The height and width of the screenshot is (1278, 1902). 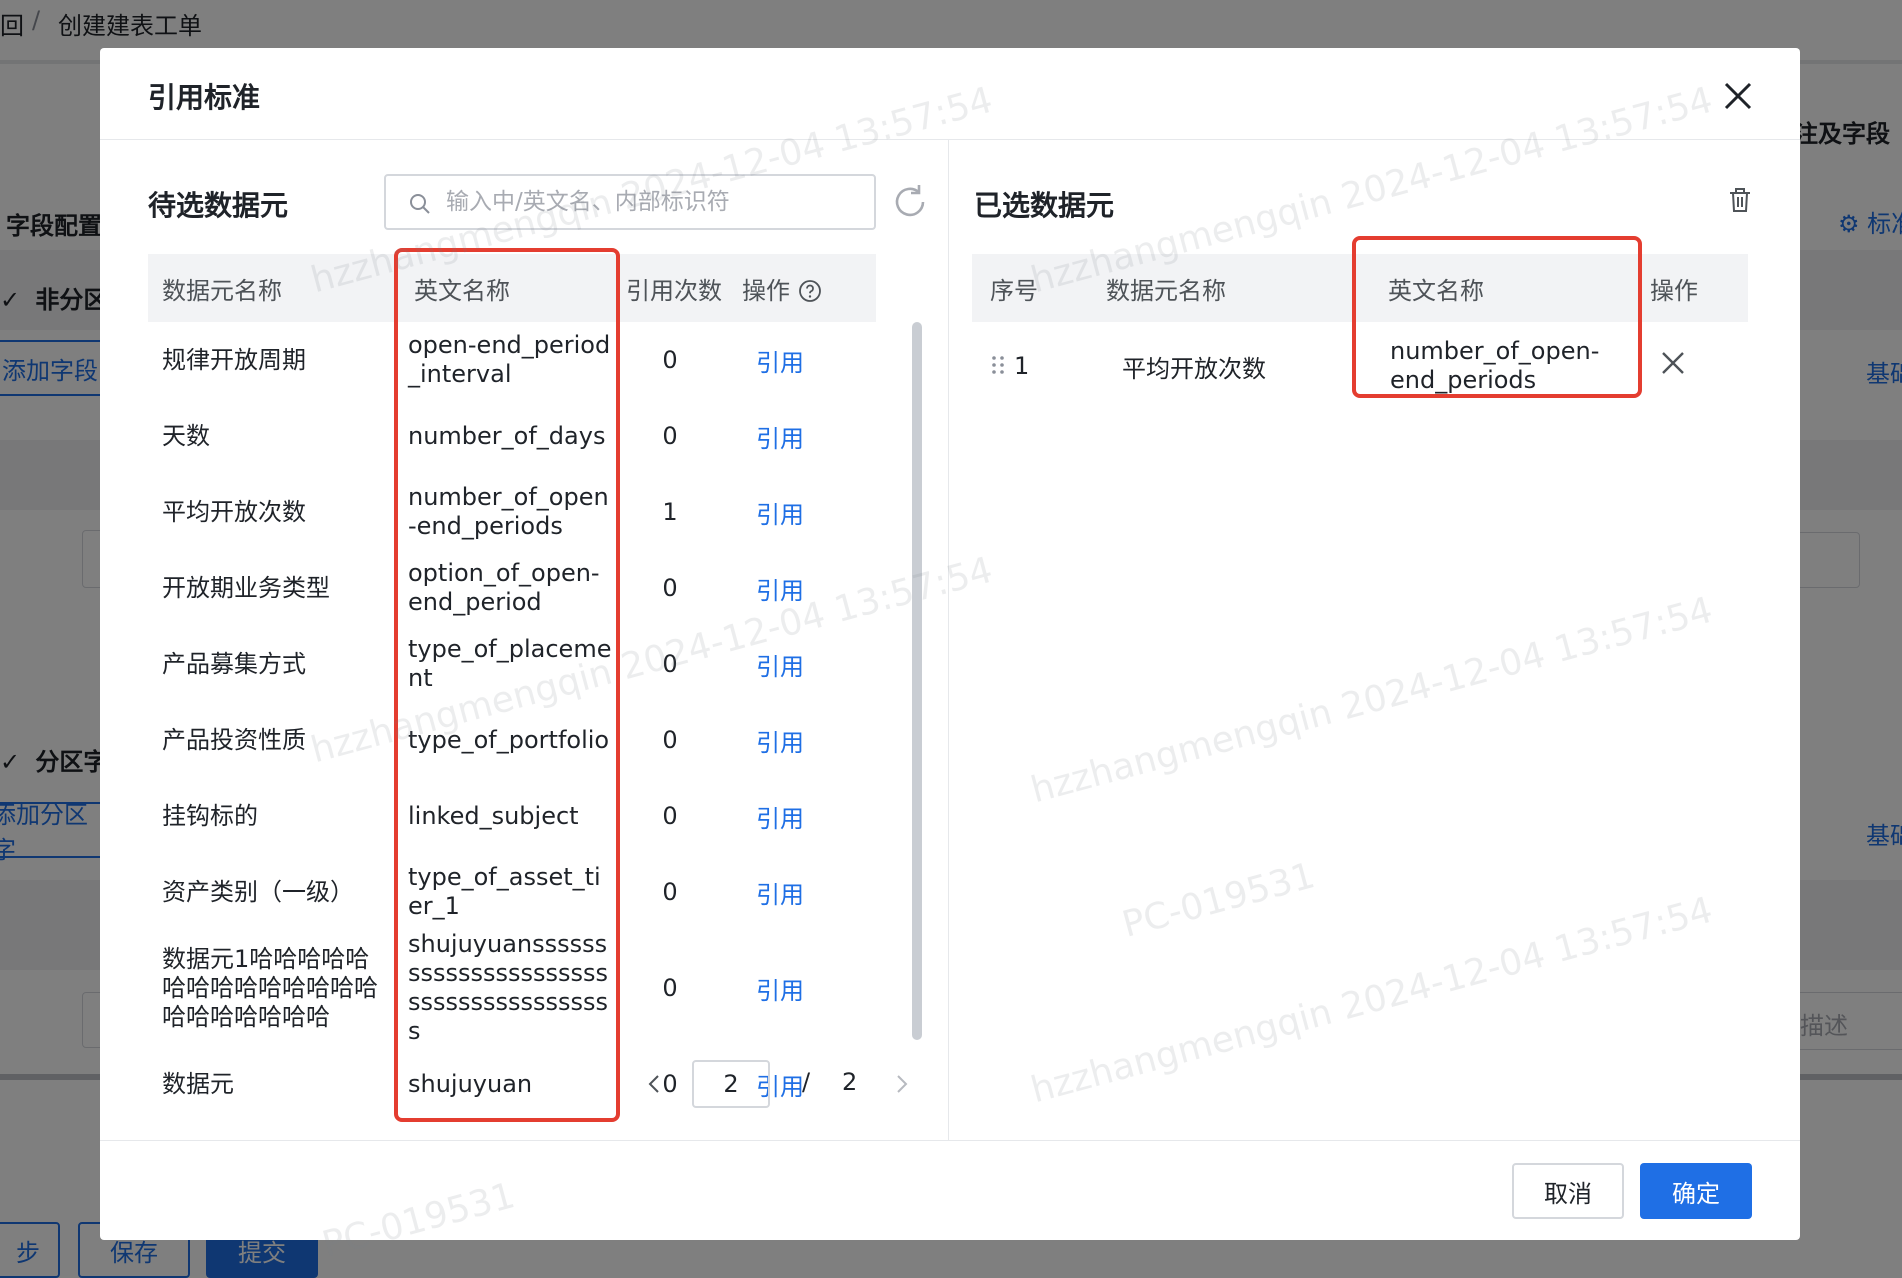 What do you see at coordinates (998, 365) in the screenshot?
I see `drag-handle-icon` at bounding box center [998, 365].